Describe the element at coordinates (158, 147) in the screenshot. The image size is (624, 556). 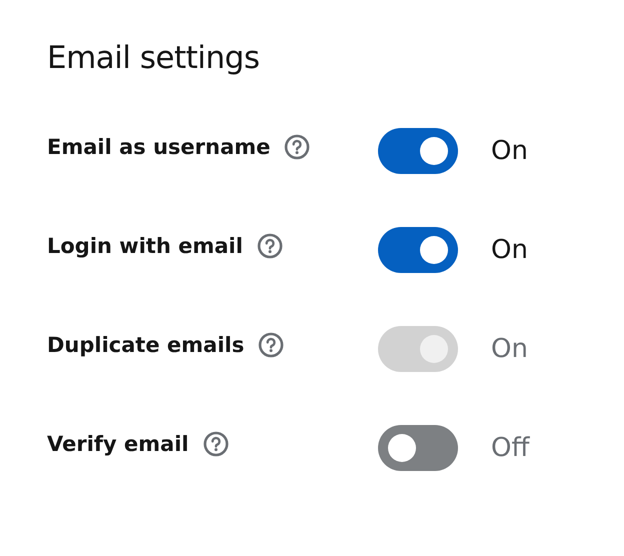
I see `setting-label: Email as username` at that location.